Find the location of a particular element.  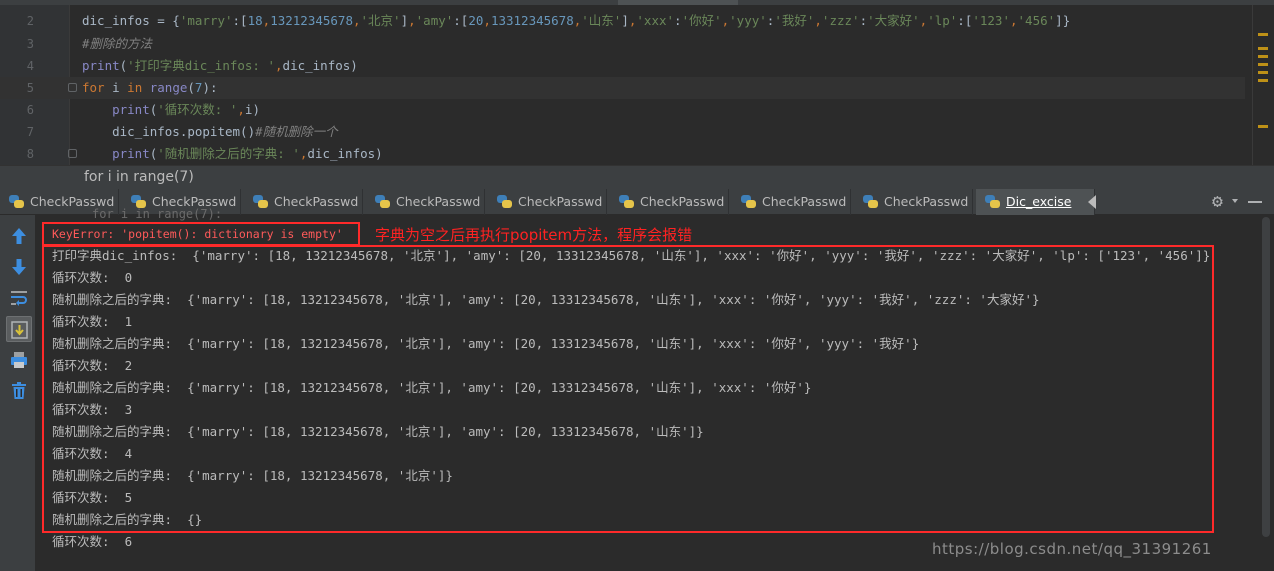

code-token: '打印字典dic_infos: ' is located at coordinates (201, 65).